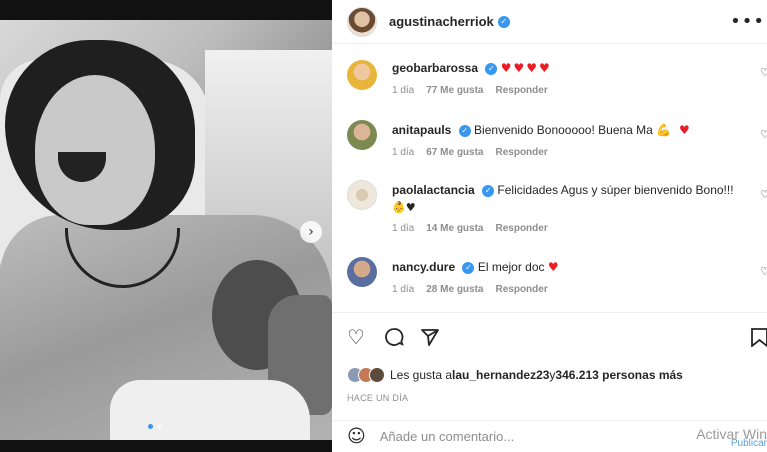 The width and height of the screenshot is (767, 452). What do you see at coordinates (210, 410) in the screenshot?
I see `photo-blanket-shape` at bounding box center [210, 410].